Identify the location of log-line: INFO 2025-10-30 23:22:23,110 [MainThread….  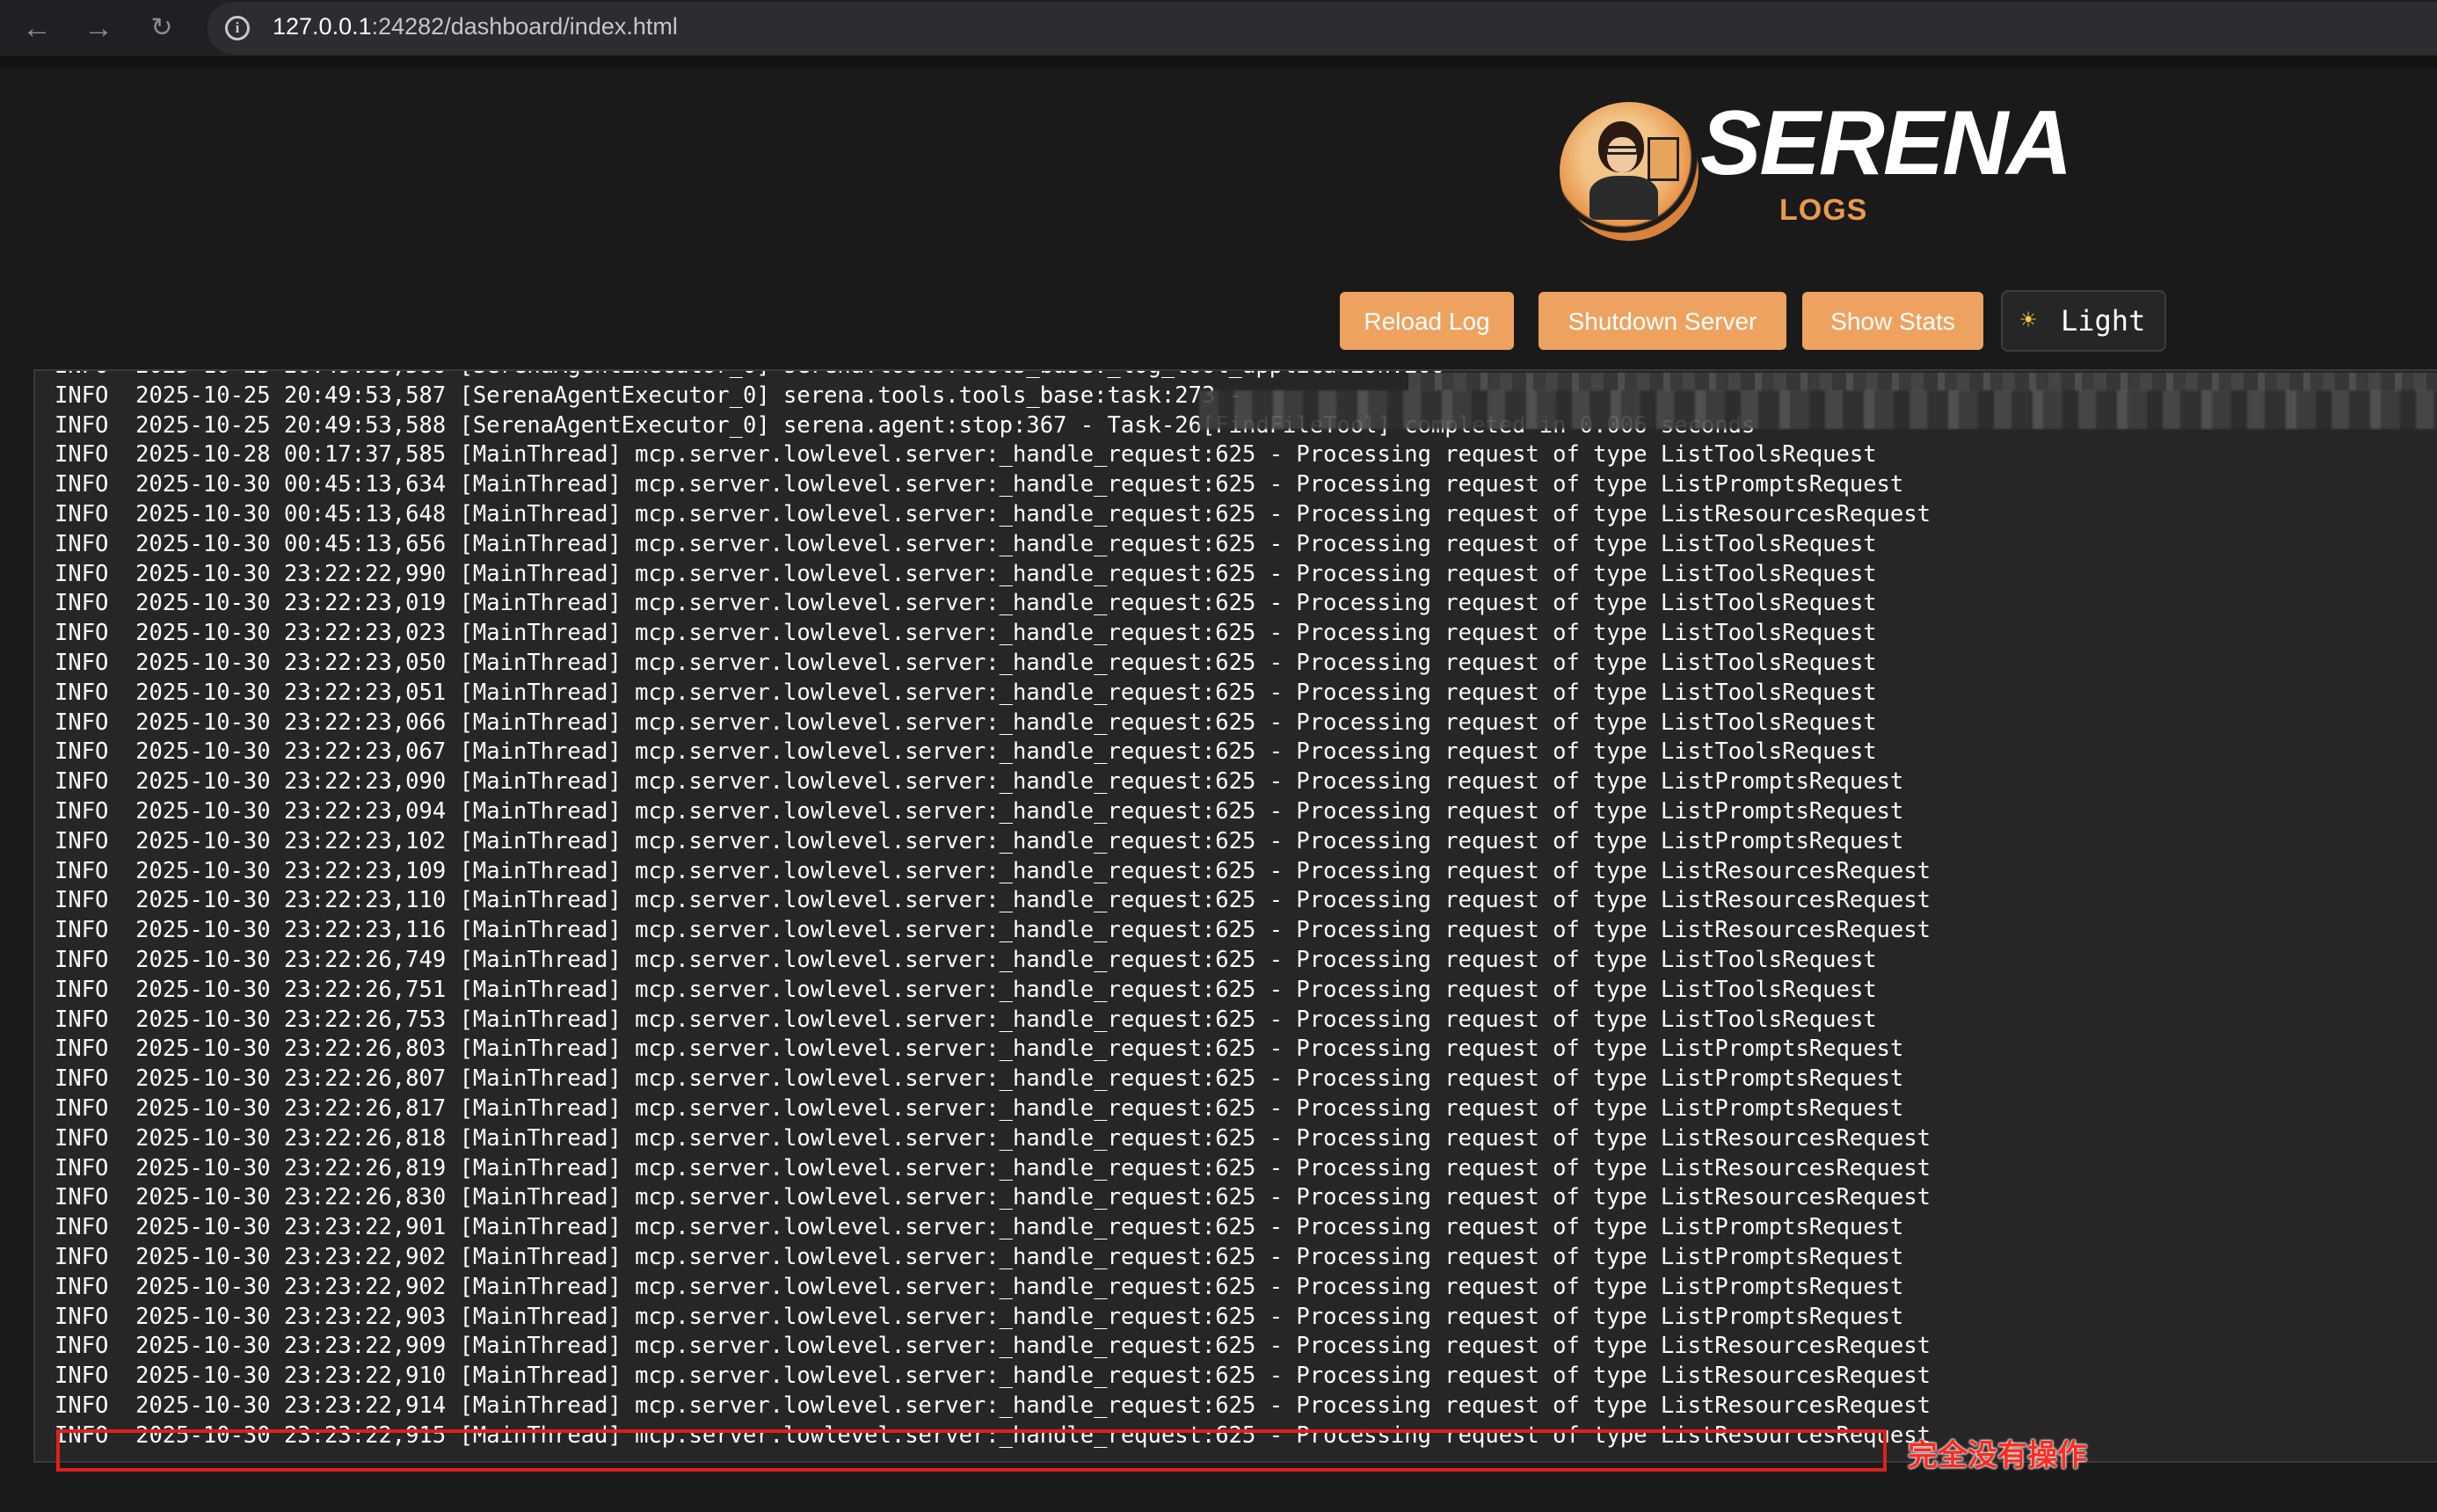
(993, 901).